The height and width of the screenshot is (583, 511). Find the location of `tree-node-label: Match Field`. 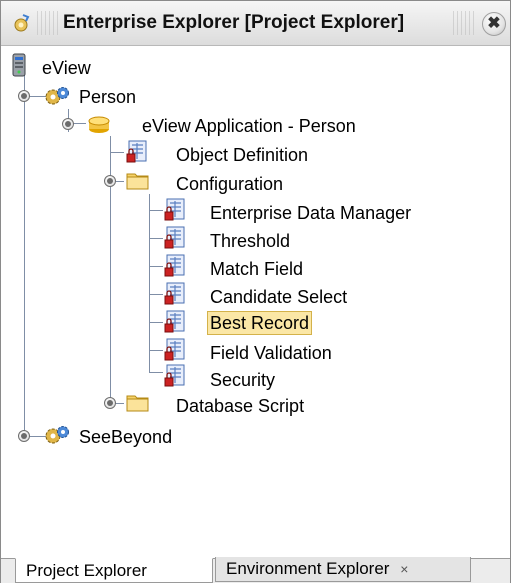

tree-node-label: Match Field is located at coordinates (257, 269).